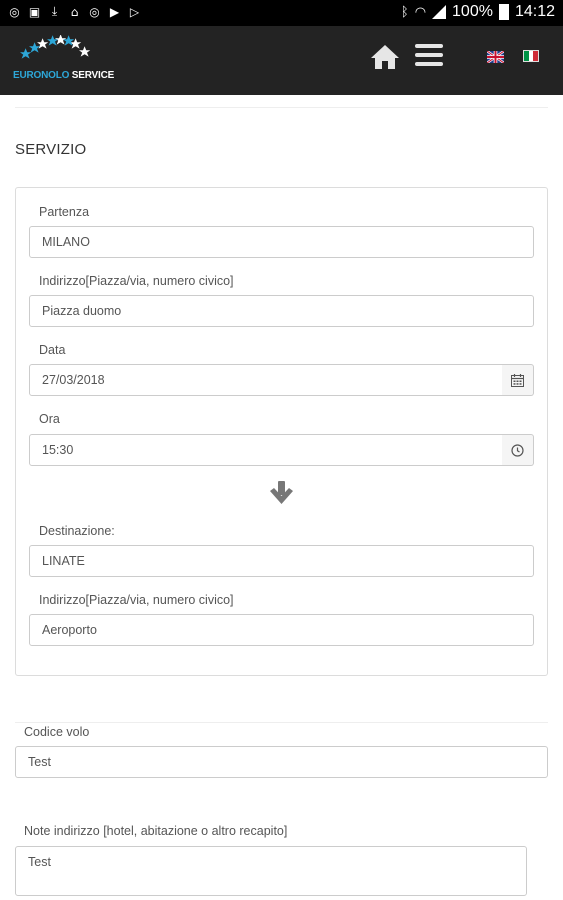 Image resolution: width=563 pixels, height=900 pixels. What do you see at coordinates (281, 242) in the screenshot?
I see `partenza-input: MILANO` at bounding box center [281, 242].